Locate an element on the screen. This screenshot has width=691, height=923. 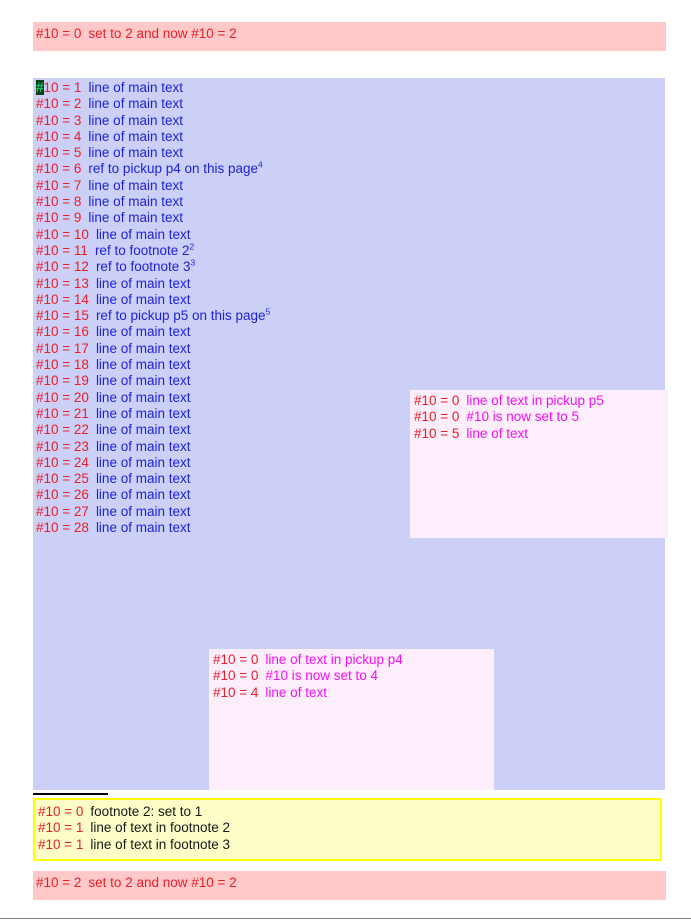
text-line: #10 = 12 ref to footnote 33 is located at coordinates (153, 267).